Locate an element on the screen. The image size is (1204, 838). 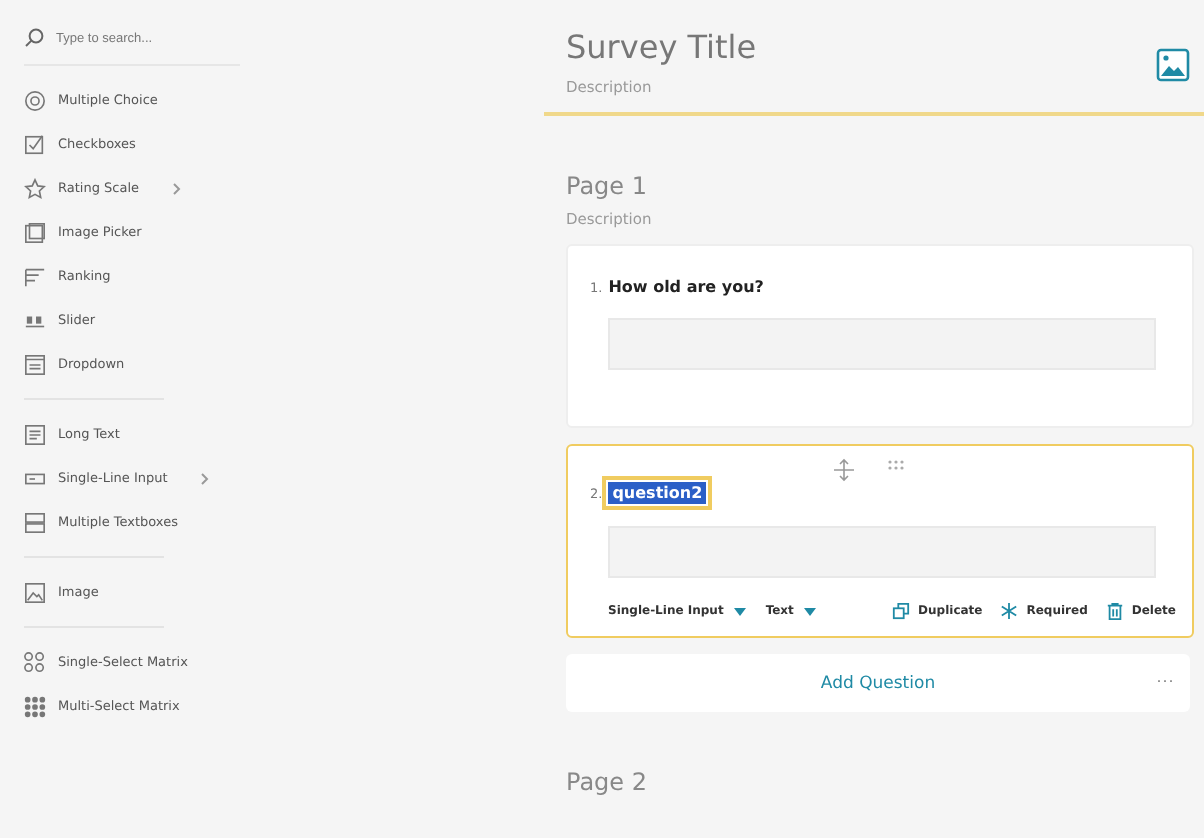
multiple-inputs-icon is located at coordinates (35, 522).